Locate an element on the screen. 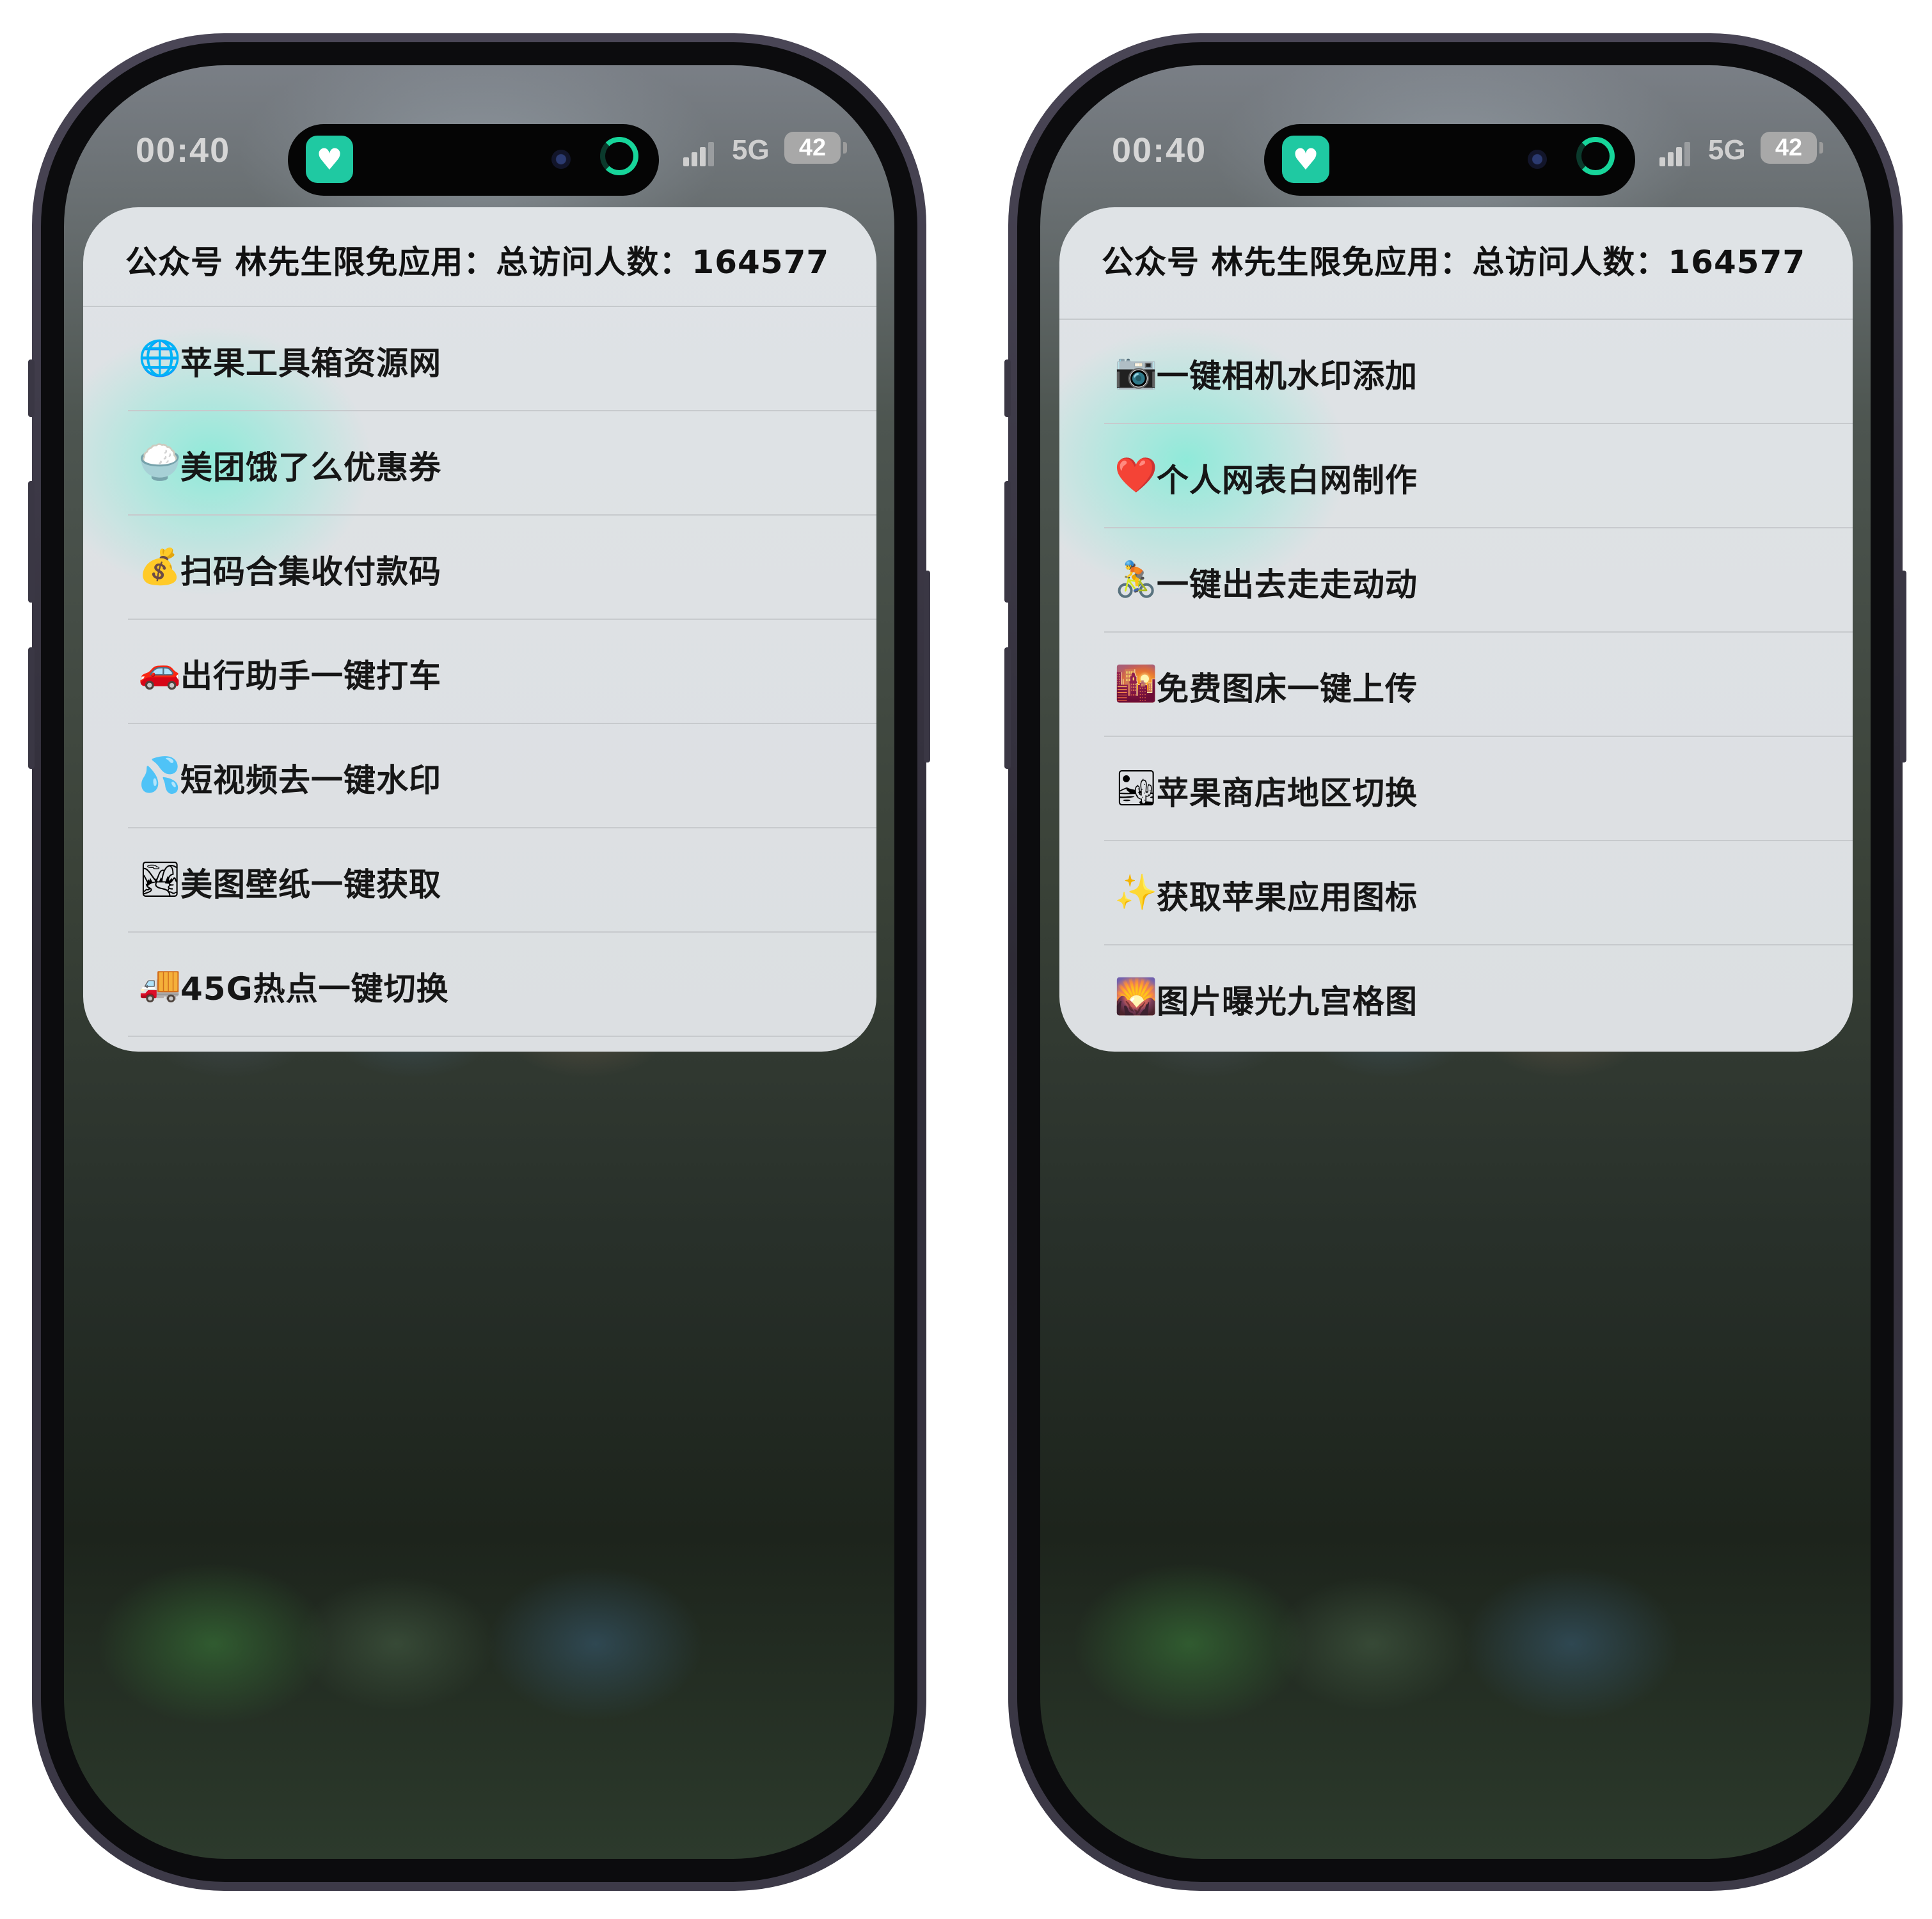 Image resolution: width=1932 pixels, height=1919 pixels. shortcut-label: 获取苹果应用图标 is located at coordinates (1287, 898).